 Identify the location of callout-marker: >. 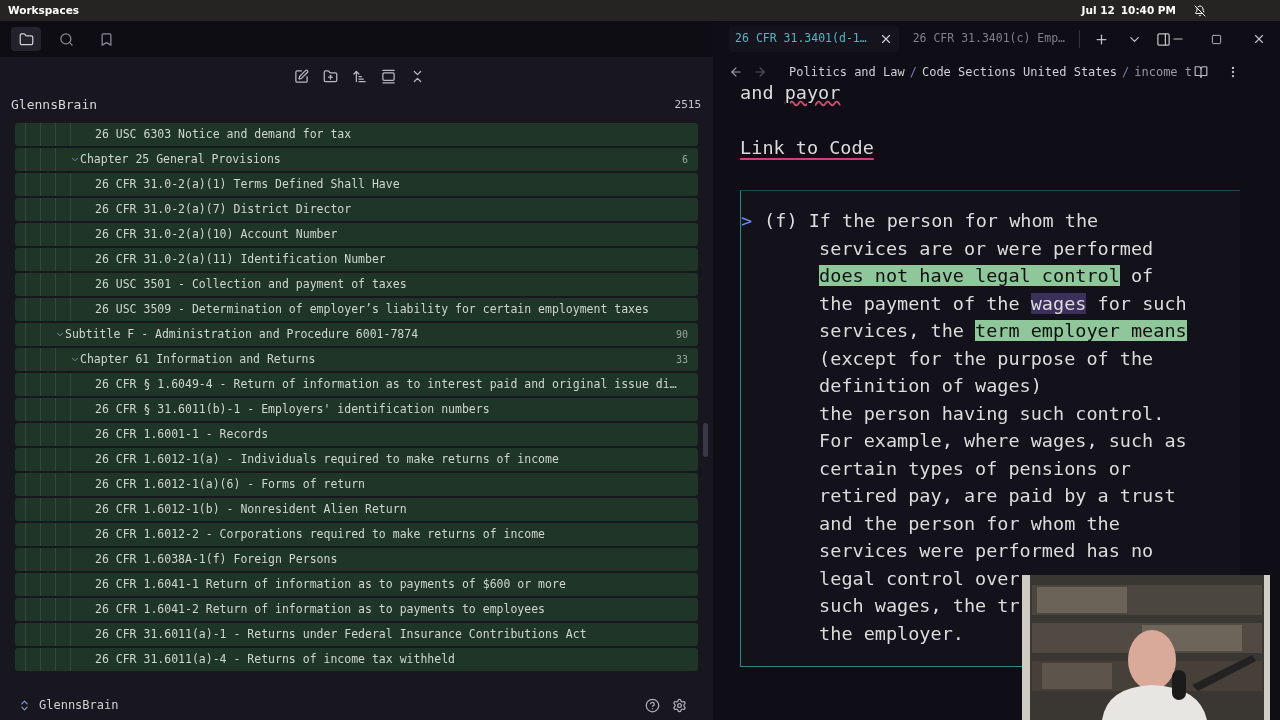
(747, 221).